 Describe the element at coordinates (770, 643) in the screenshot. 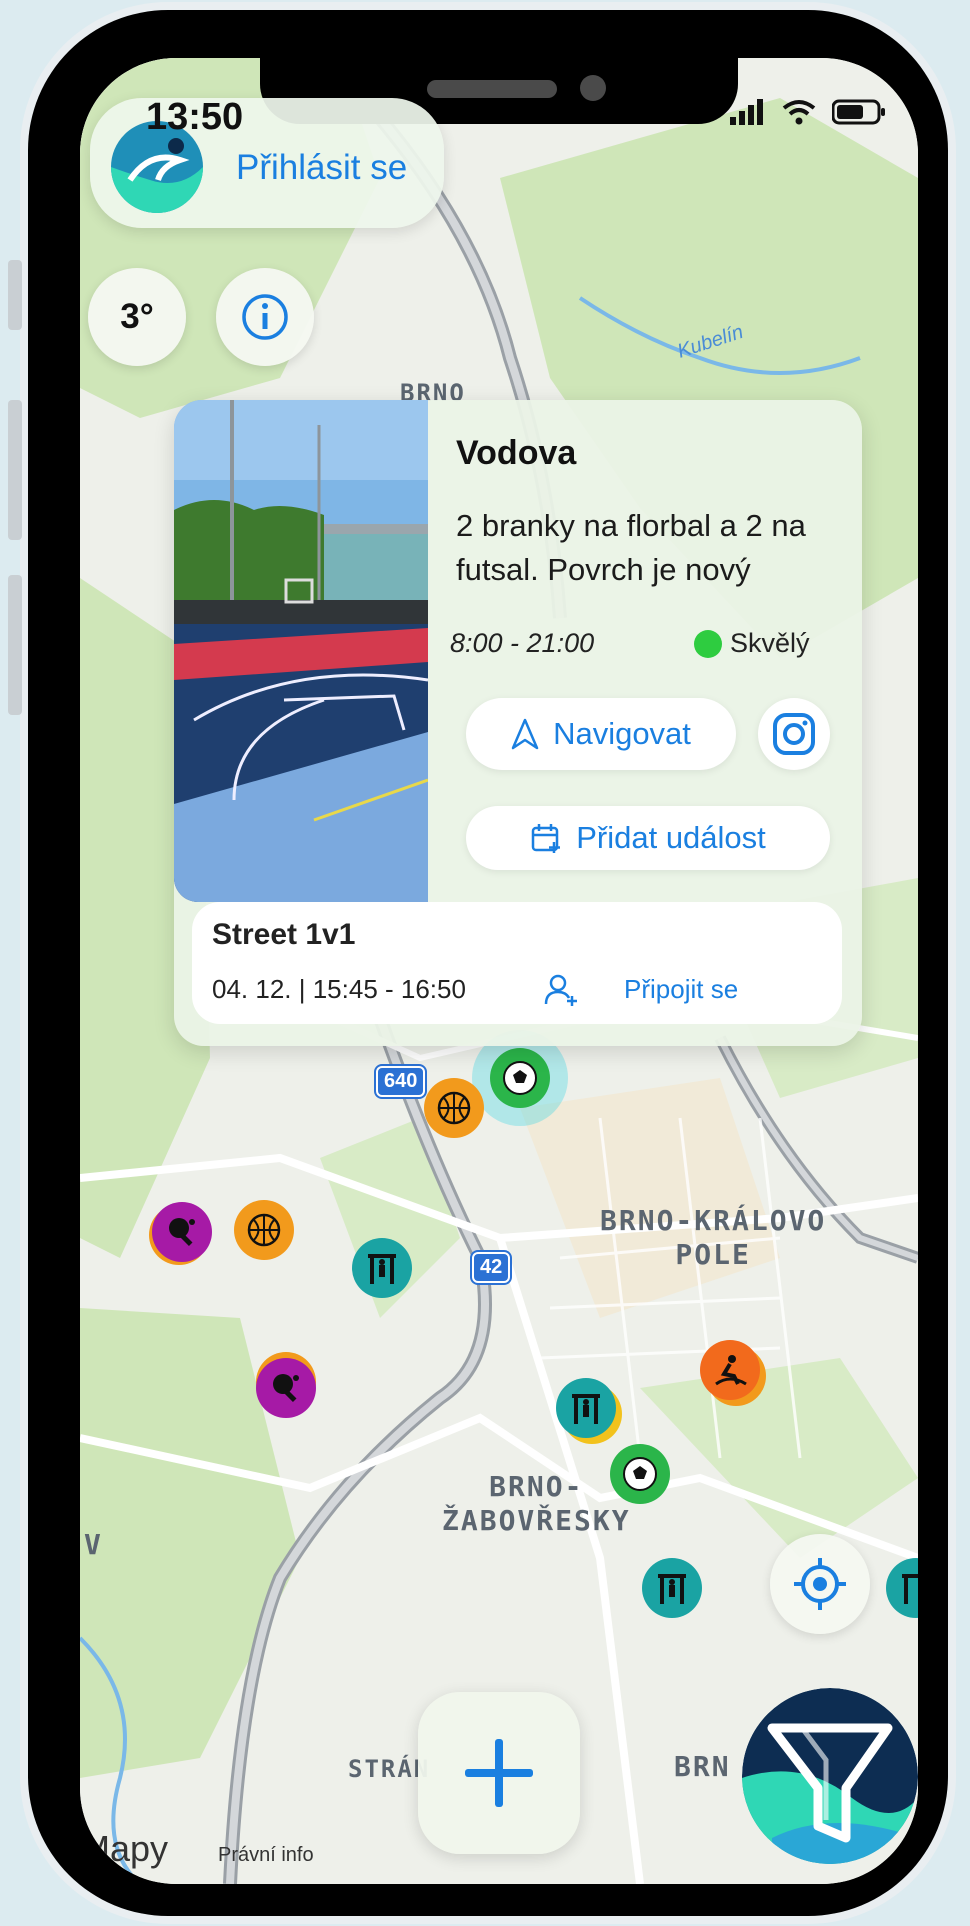

I see `condition-label: Skvělý` at that location.